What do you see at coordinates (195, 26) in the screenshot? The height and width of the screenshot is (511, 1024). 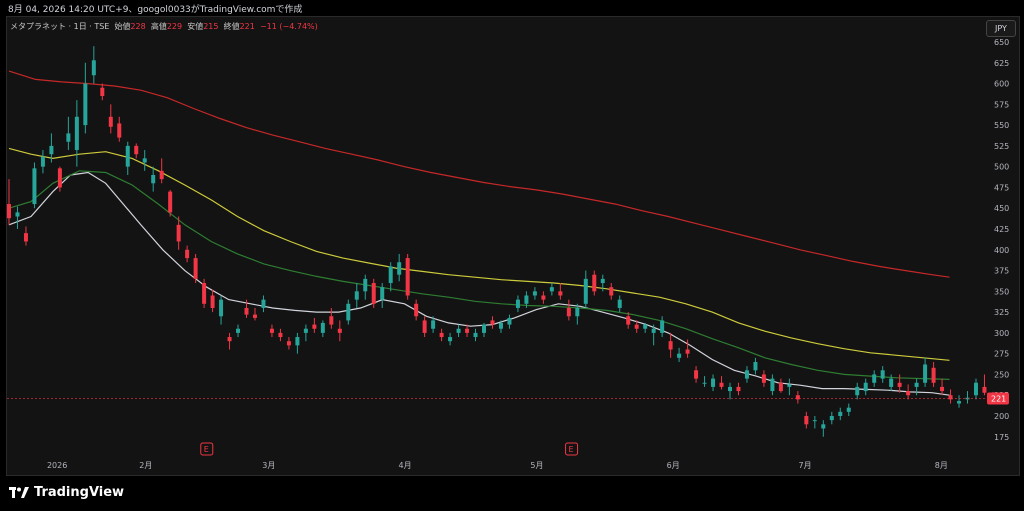 I see `low-label: 安値` at bounding box center [195, 26].